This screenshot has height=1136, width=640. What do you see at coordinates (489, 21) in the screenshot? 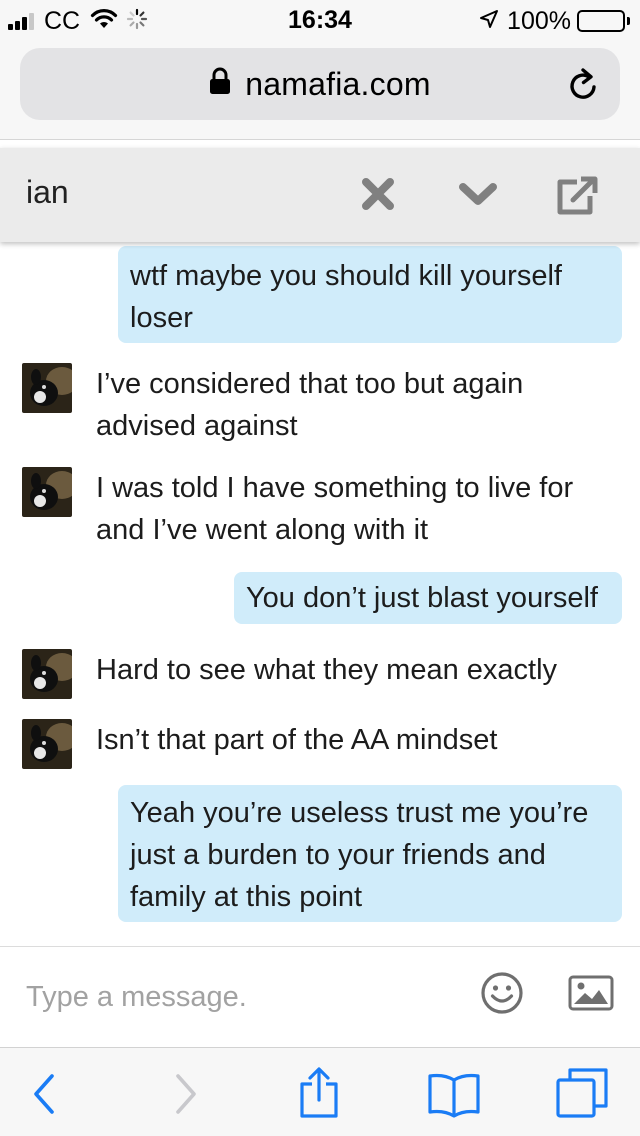
I see `location-arrow-icon` at bounding box center [489, 21].